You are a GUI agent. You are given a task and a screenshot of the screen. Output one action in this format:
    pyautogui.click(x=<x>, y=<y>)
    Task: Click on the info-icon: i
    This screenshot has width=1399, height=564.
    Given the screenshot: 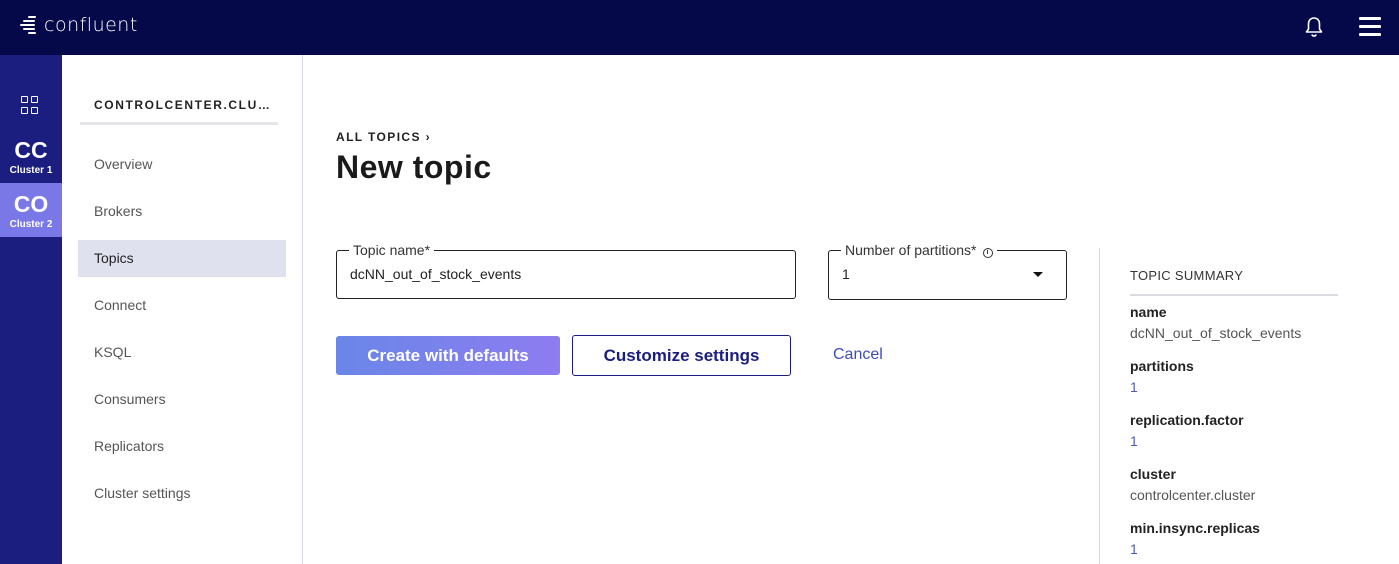 What is the action you would take?
    pyautogui.click(x=987, y=253)
    